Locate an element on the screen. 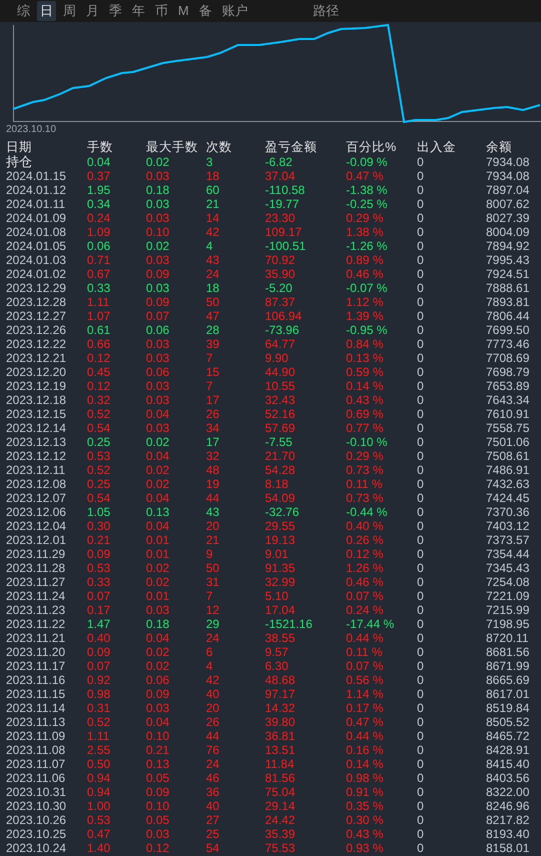 The width and height of the screenshot is (541, 856). table-cell: 0.44 % is located at coordinates (365, 638).